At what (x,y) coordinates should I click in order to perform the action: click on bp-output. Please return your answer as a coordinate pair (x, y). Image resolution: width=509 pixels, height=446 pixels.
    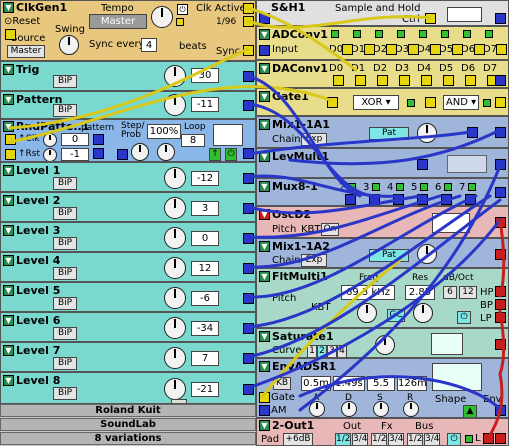
    Looking at the image, I should click on (500, 304).